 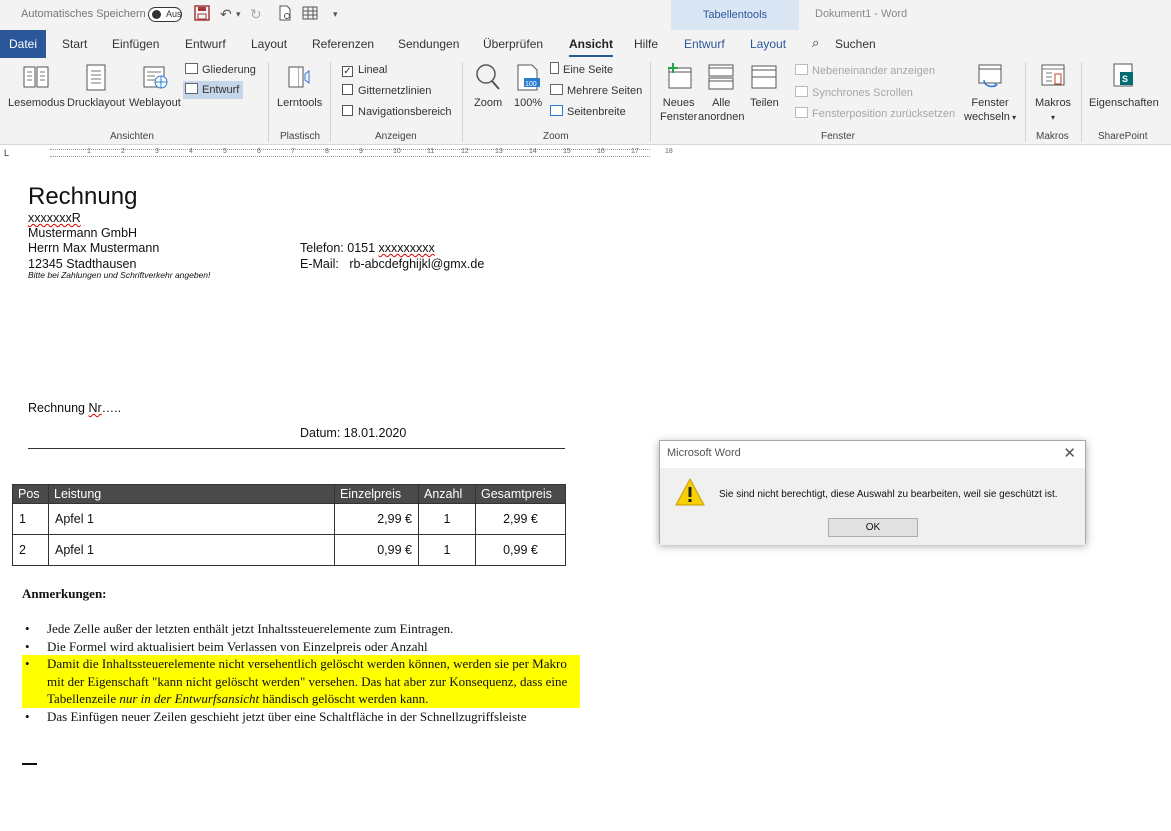 What do you see at coordinates (191, 151) in the screenshot?
I see `ruler-number: 4` at bounding box center [191, 151].